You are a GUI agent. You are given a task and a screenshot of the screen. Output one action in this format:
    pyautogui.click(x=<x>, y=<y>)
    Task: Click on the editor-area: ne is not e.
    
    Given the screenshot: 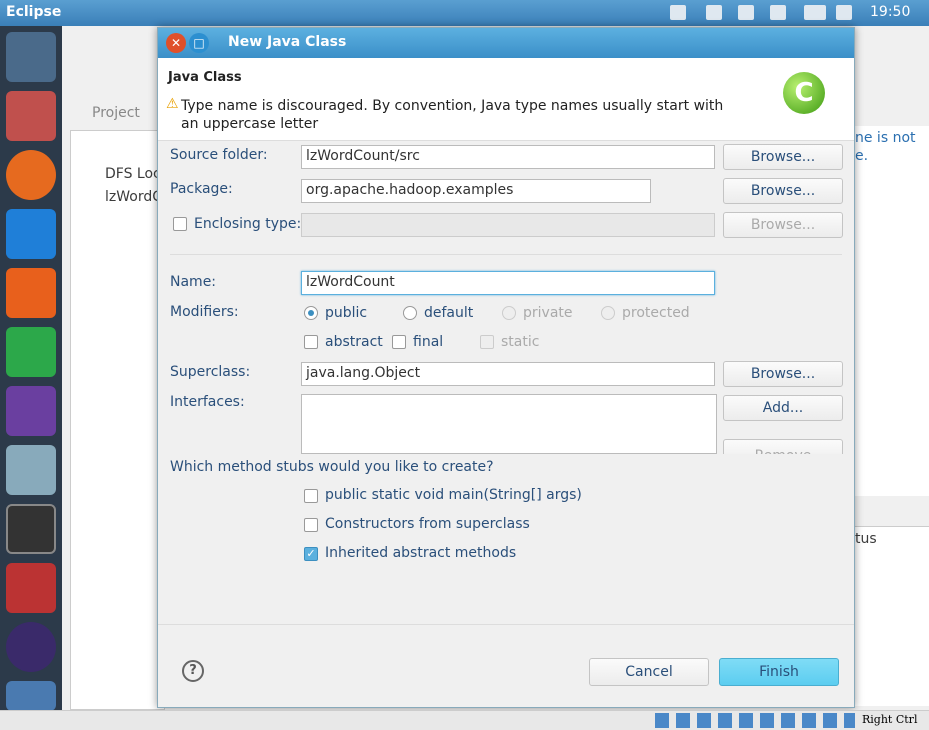 What is the action you would take?
    pyautogui.click(x=892, y=311)
    